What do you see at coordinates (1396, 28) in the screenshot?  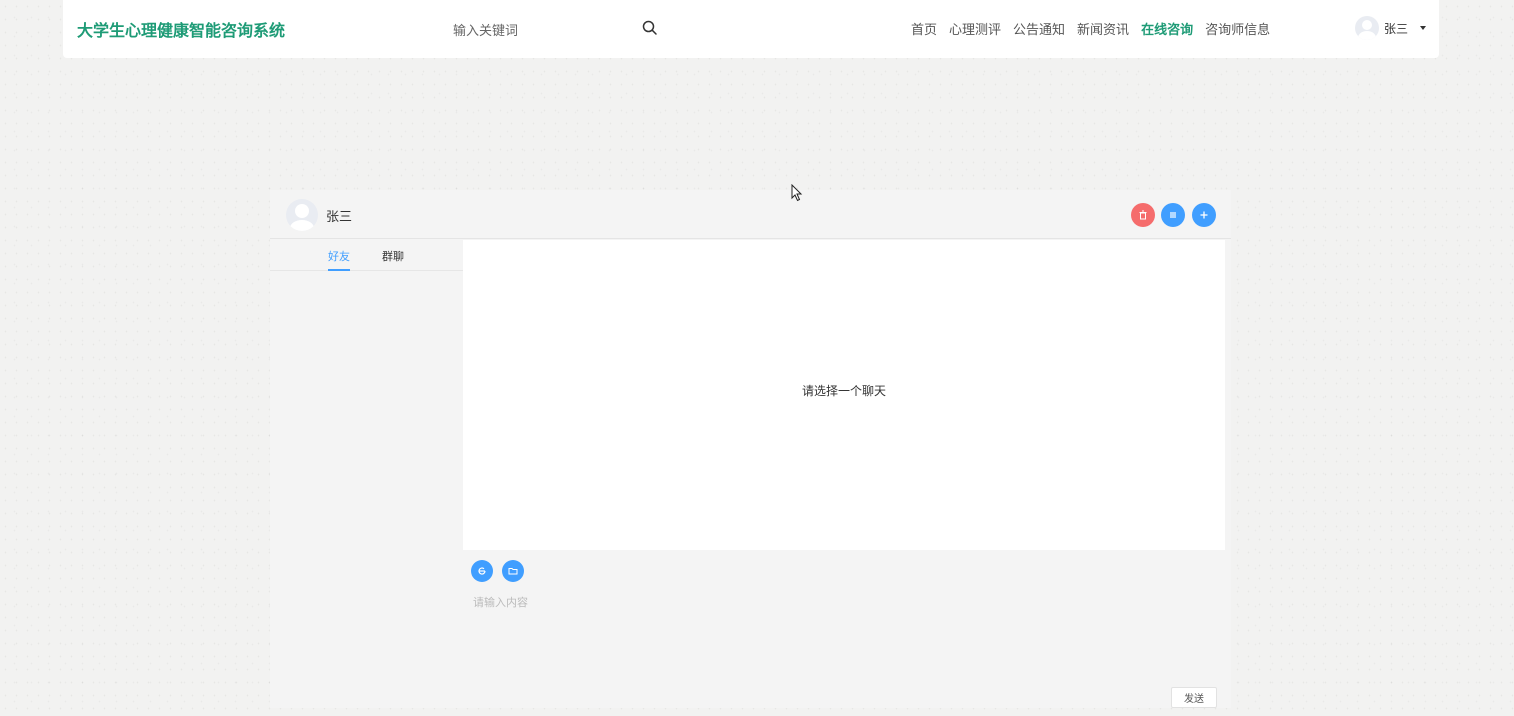 I see `user-name: 张三` at bounding box center [1396, 28].